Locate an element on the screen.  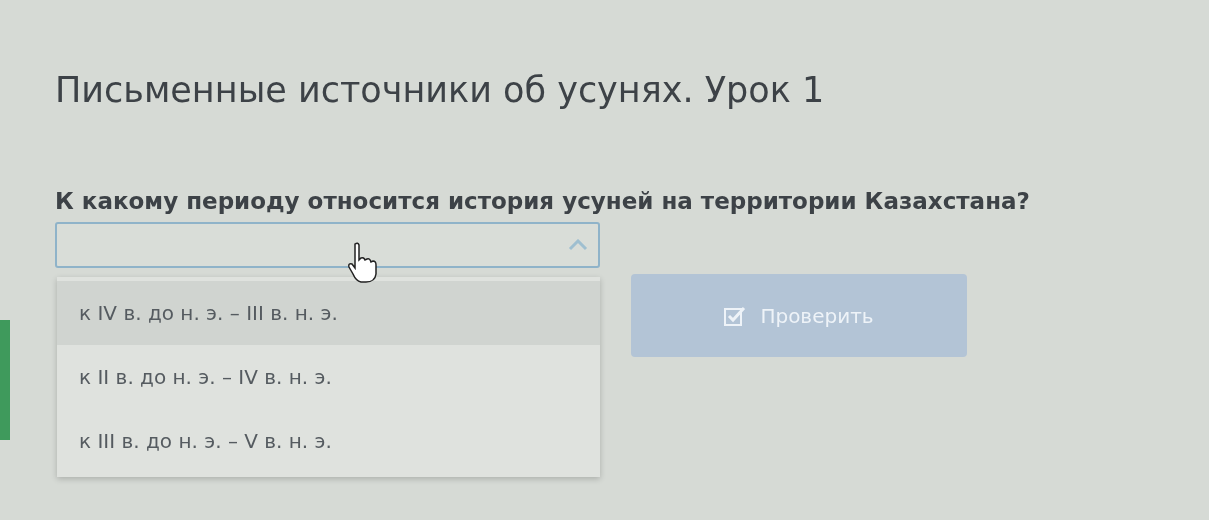
dropdown-option: к III в. до н. э. – V в. н. э. is located at coordinates (328, 441).